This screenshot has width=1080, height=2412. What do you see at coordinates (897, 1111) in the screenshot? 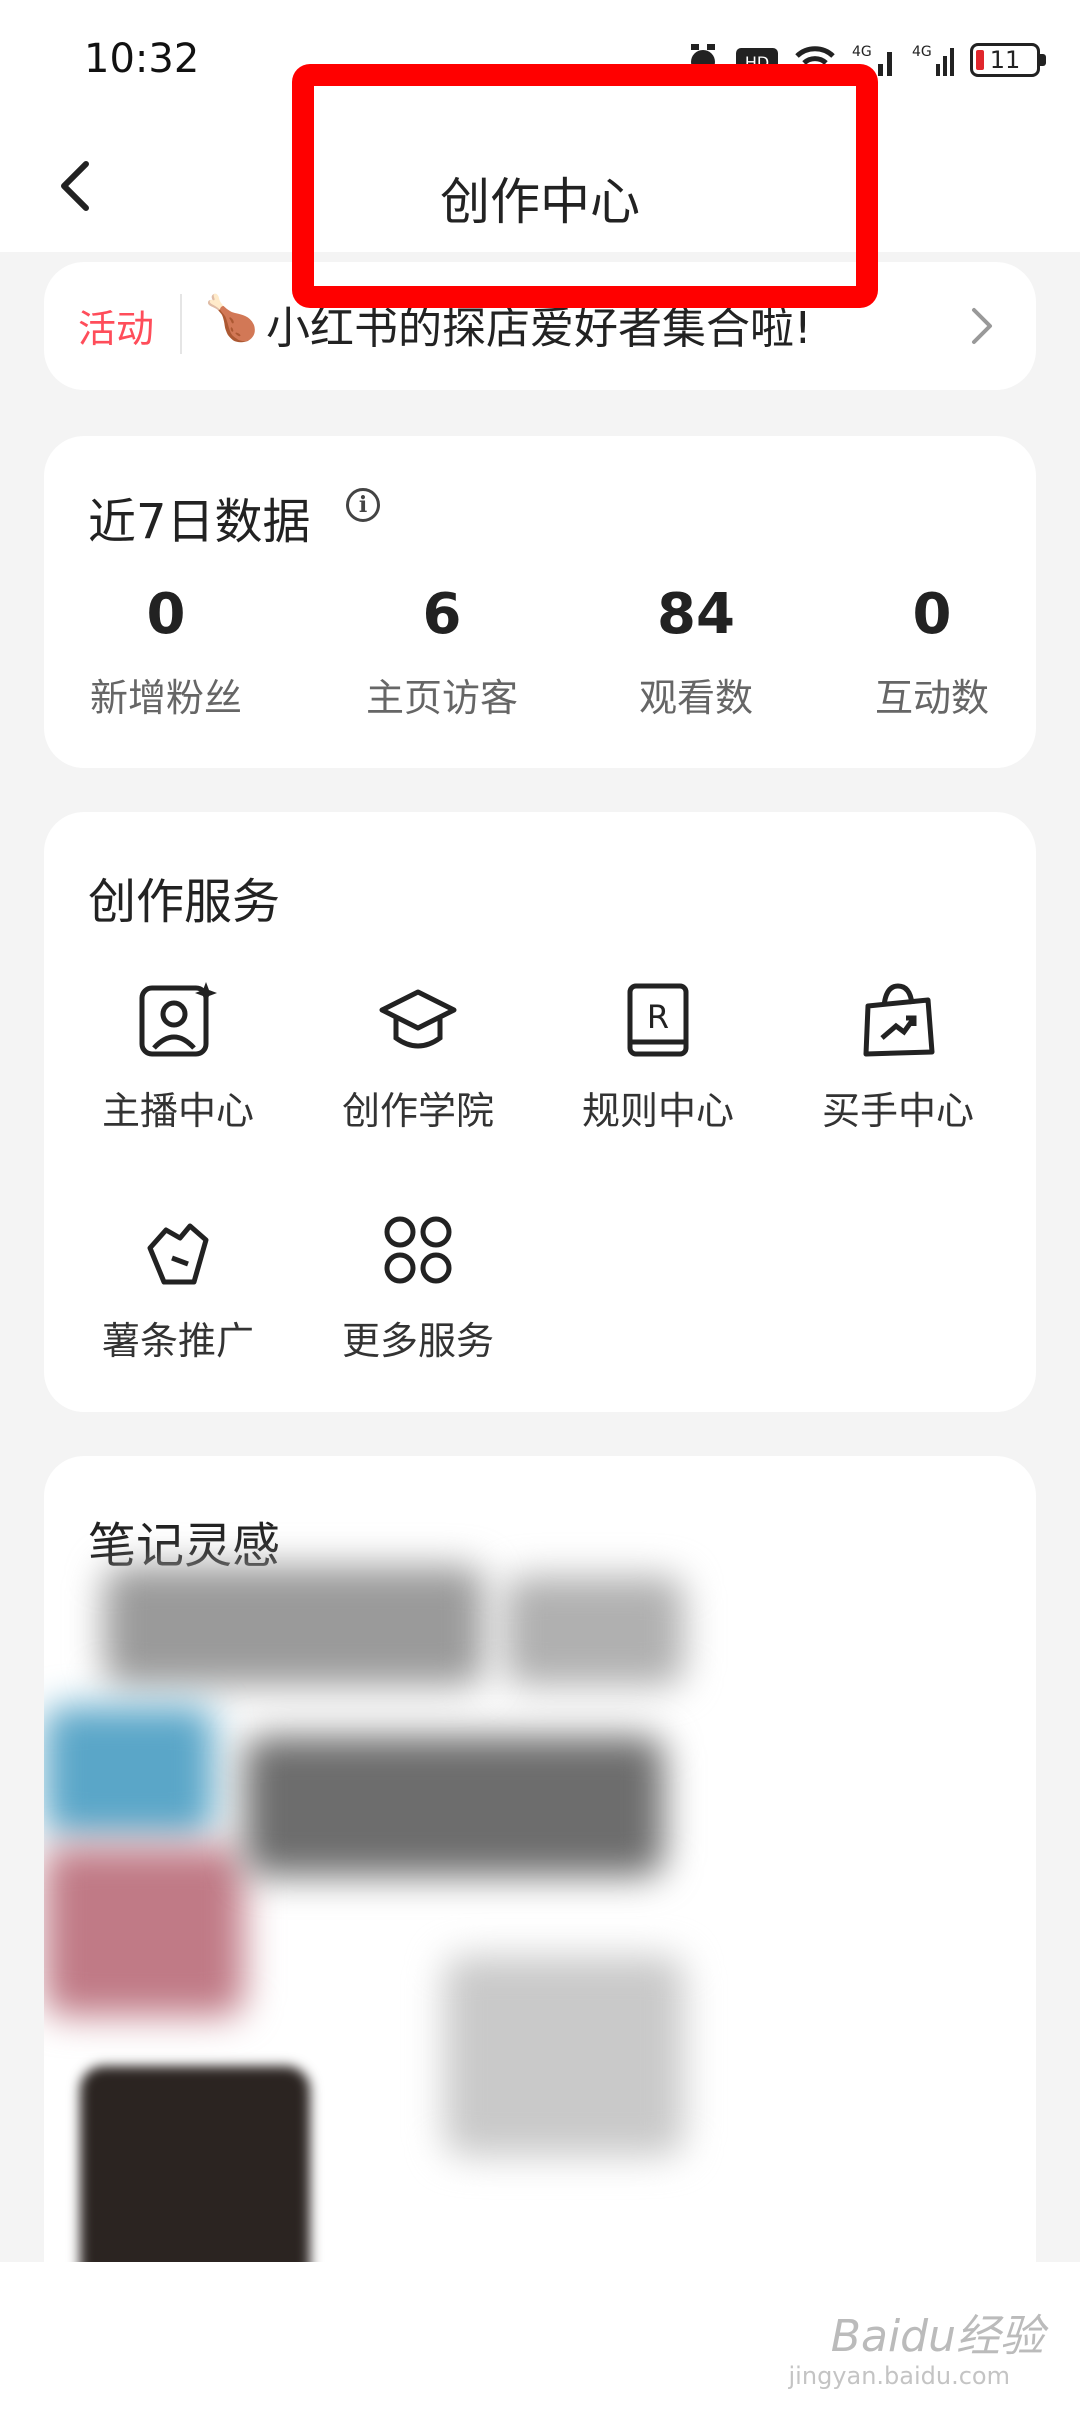
I see `service-label: 买手中心` at bounding box center [897, 1111].